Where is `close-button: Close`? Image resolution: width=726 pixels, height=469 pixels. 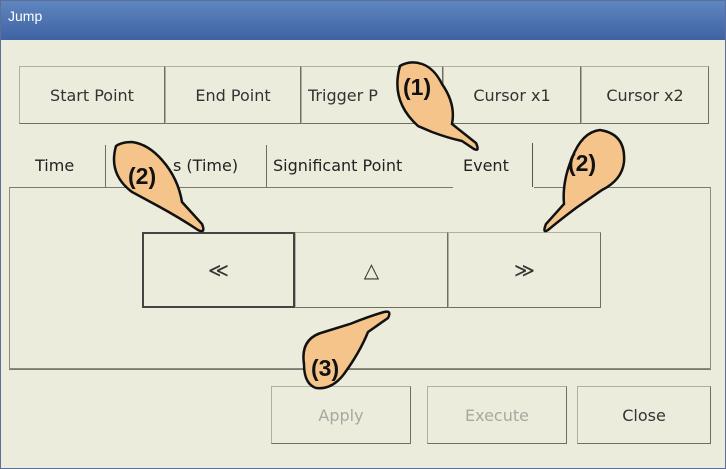
close-button: Close is located at coordinates (644, 415).